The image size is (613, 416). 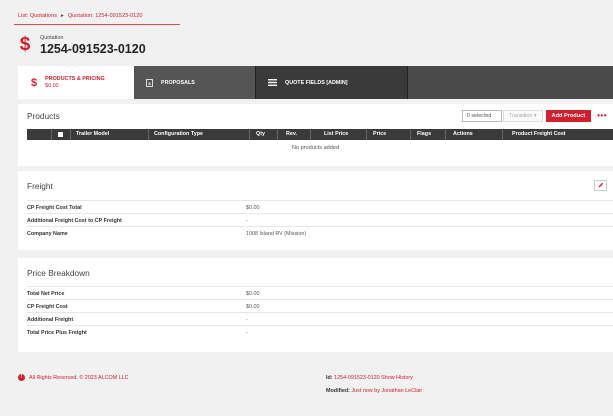 What do you see at coordinates (522, 116) in the screenshot?
I see `transition-dropdown: Transition ▾` at bounding box center [522, 116].